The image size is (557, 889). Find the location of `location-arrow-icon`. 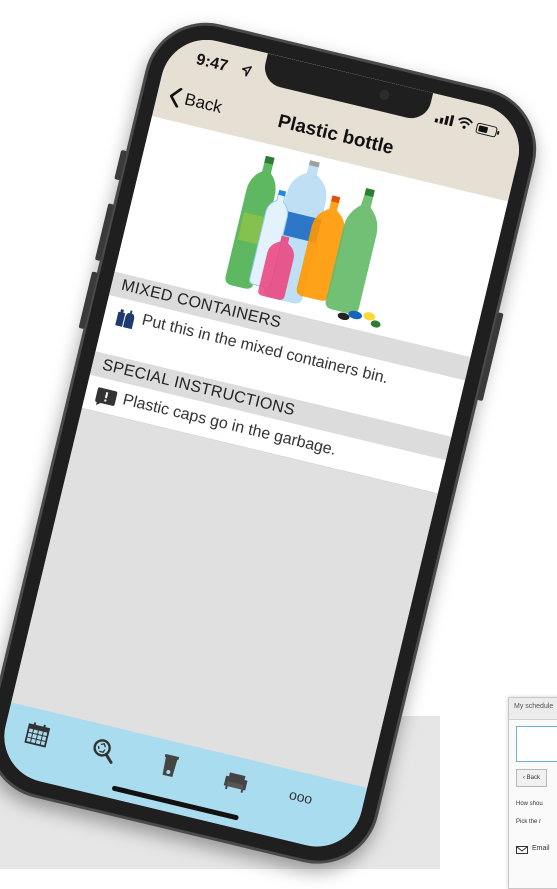

location-arrow-icon is located at coordinates (246, 71).